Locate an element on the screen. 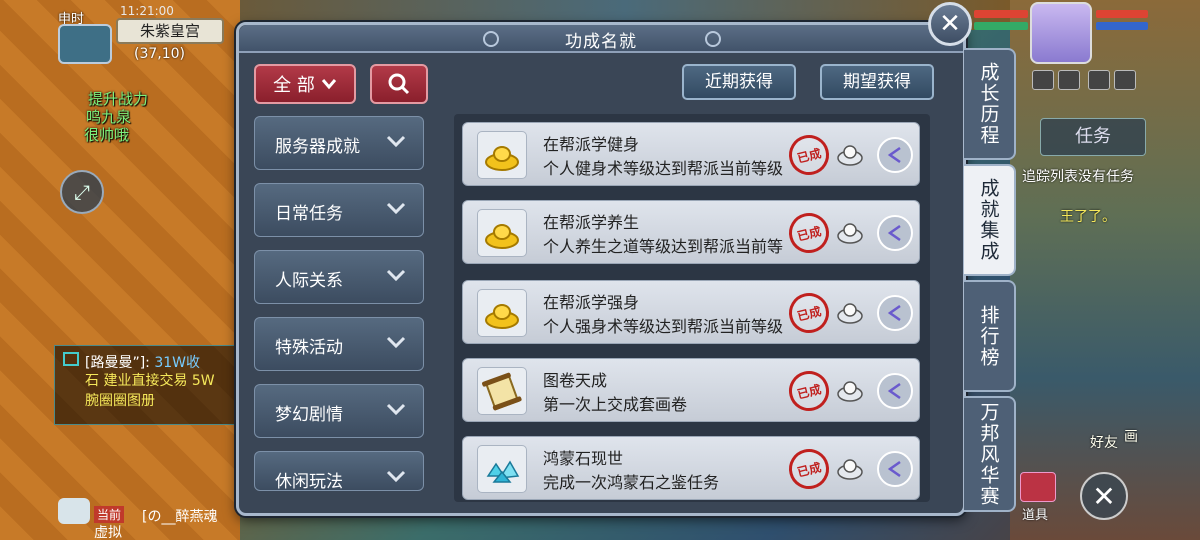 This screenshot has height=540, width=1200. search-button is located at coordinates (399, 84).